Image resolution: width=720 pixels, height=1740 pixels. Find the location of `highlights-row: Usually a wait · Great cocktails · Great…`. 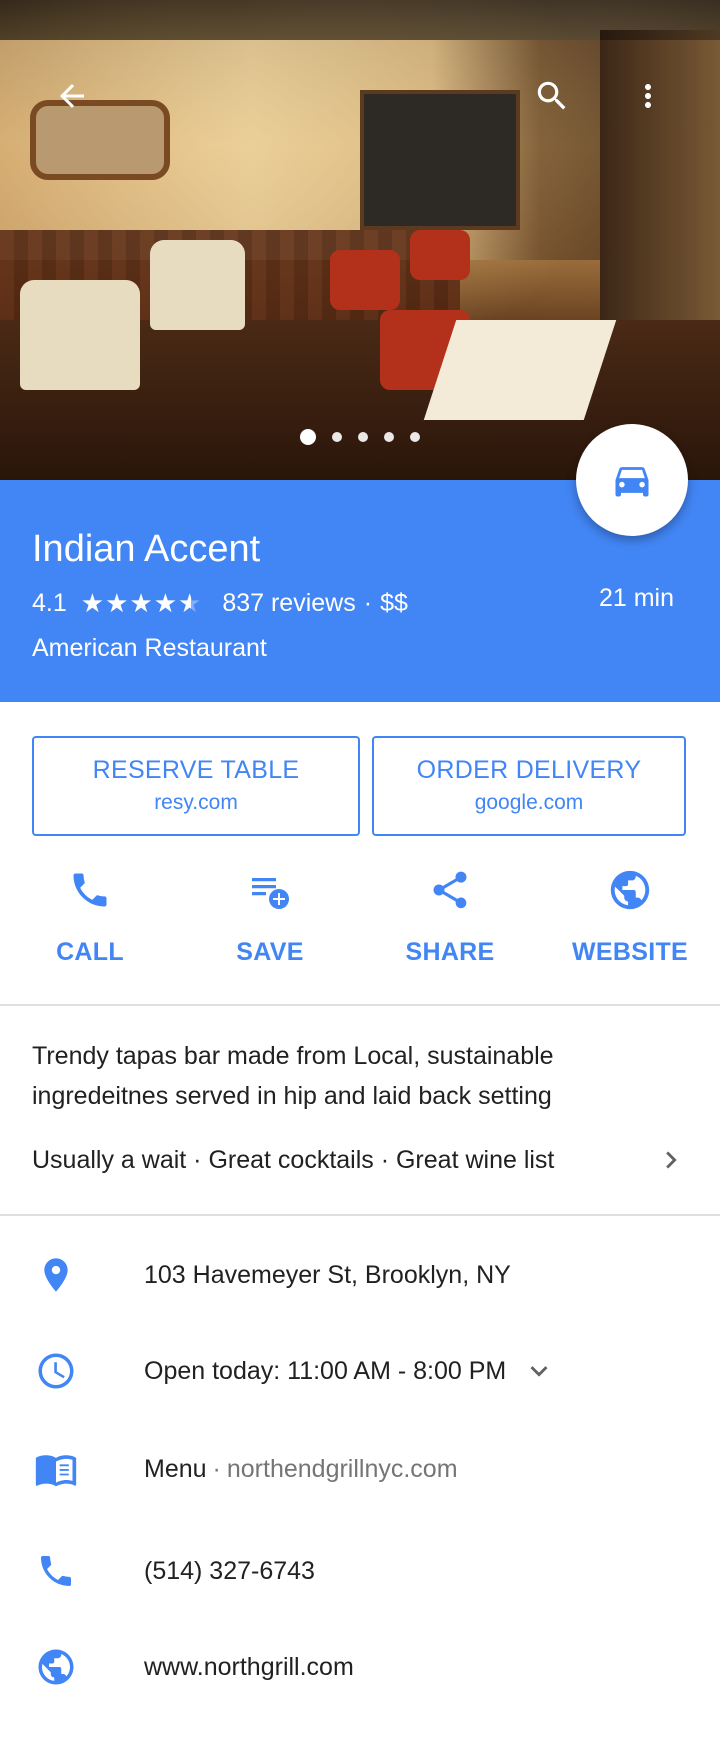

highlights-row: Usually a wait · Great cocktails · Great… is located at coordinates (360, 1160).